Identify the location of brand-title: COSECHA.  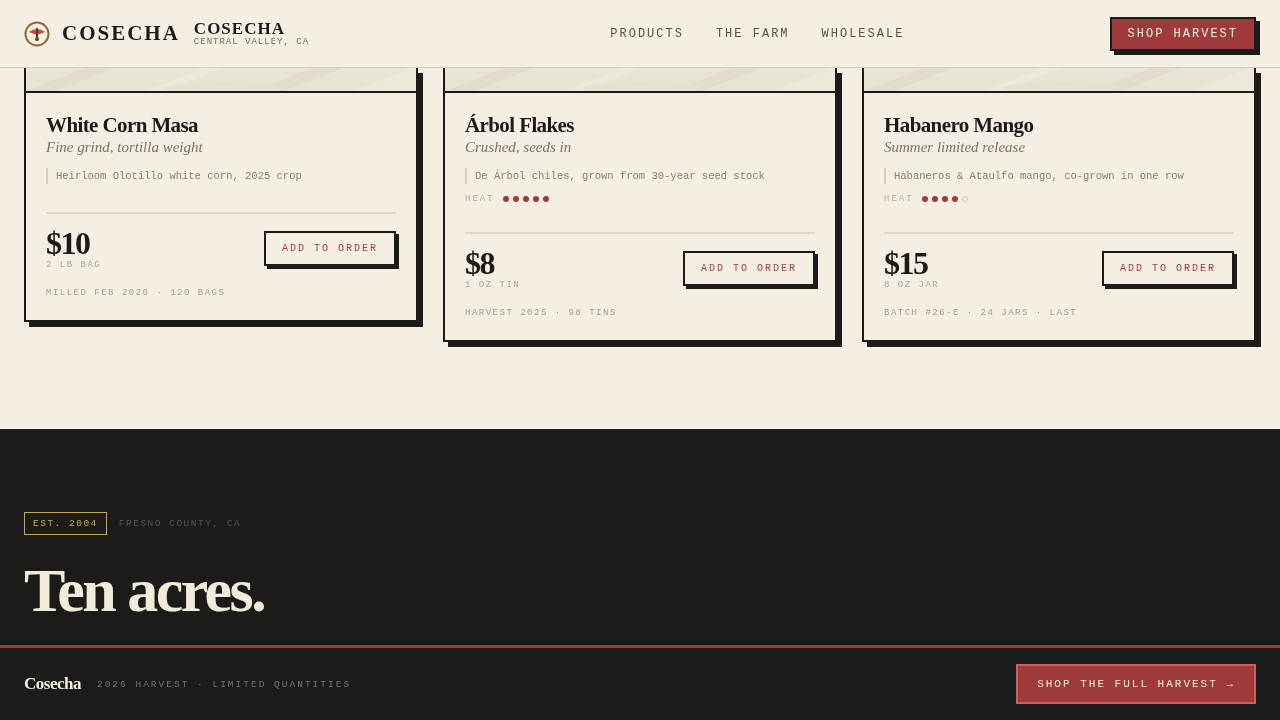
(239, 28).